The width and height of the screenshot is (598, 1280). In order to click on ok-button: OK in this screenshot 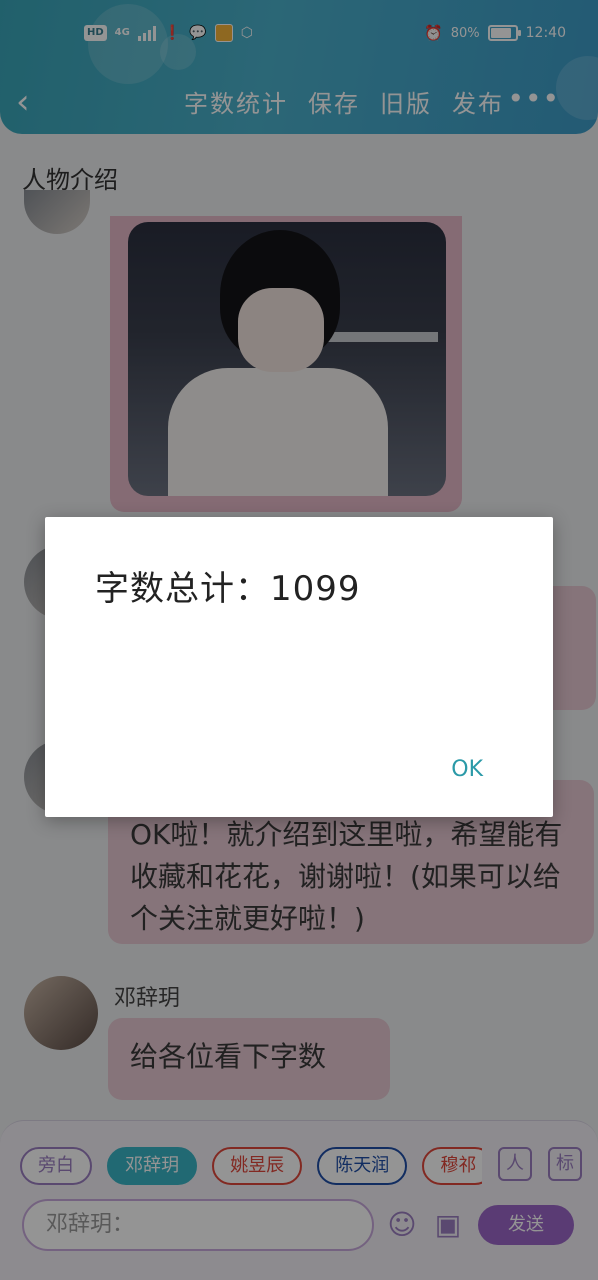, I will do `click(467, 769)`.